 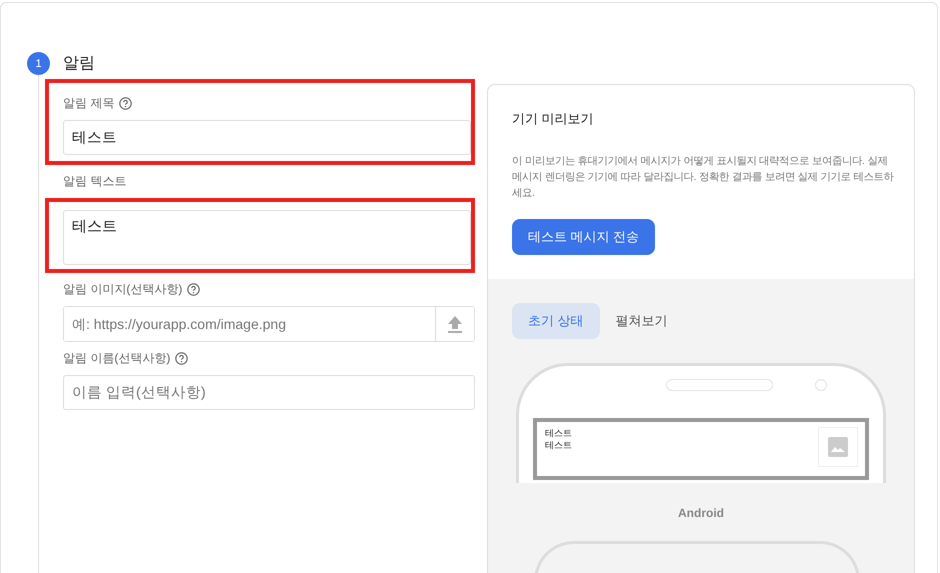 I want to click on preview-tab: 펼쳐보기, so click(x=642, y=321).